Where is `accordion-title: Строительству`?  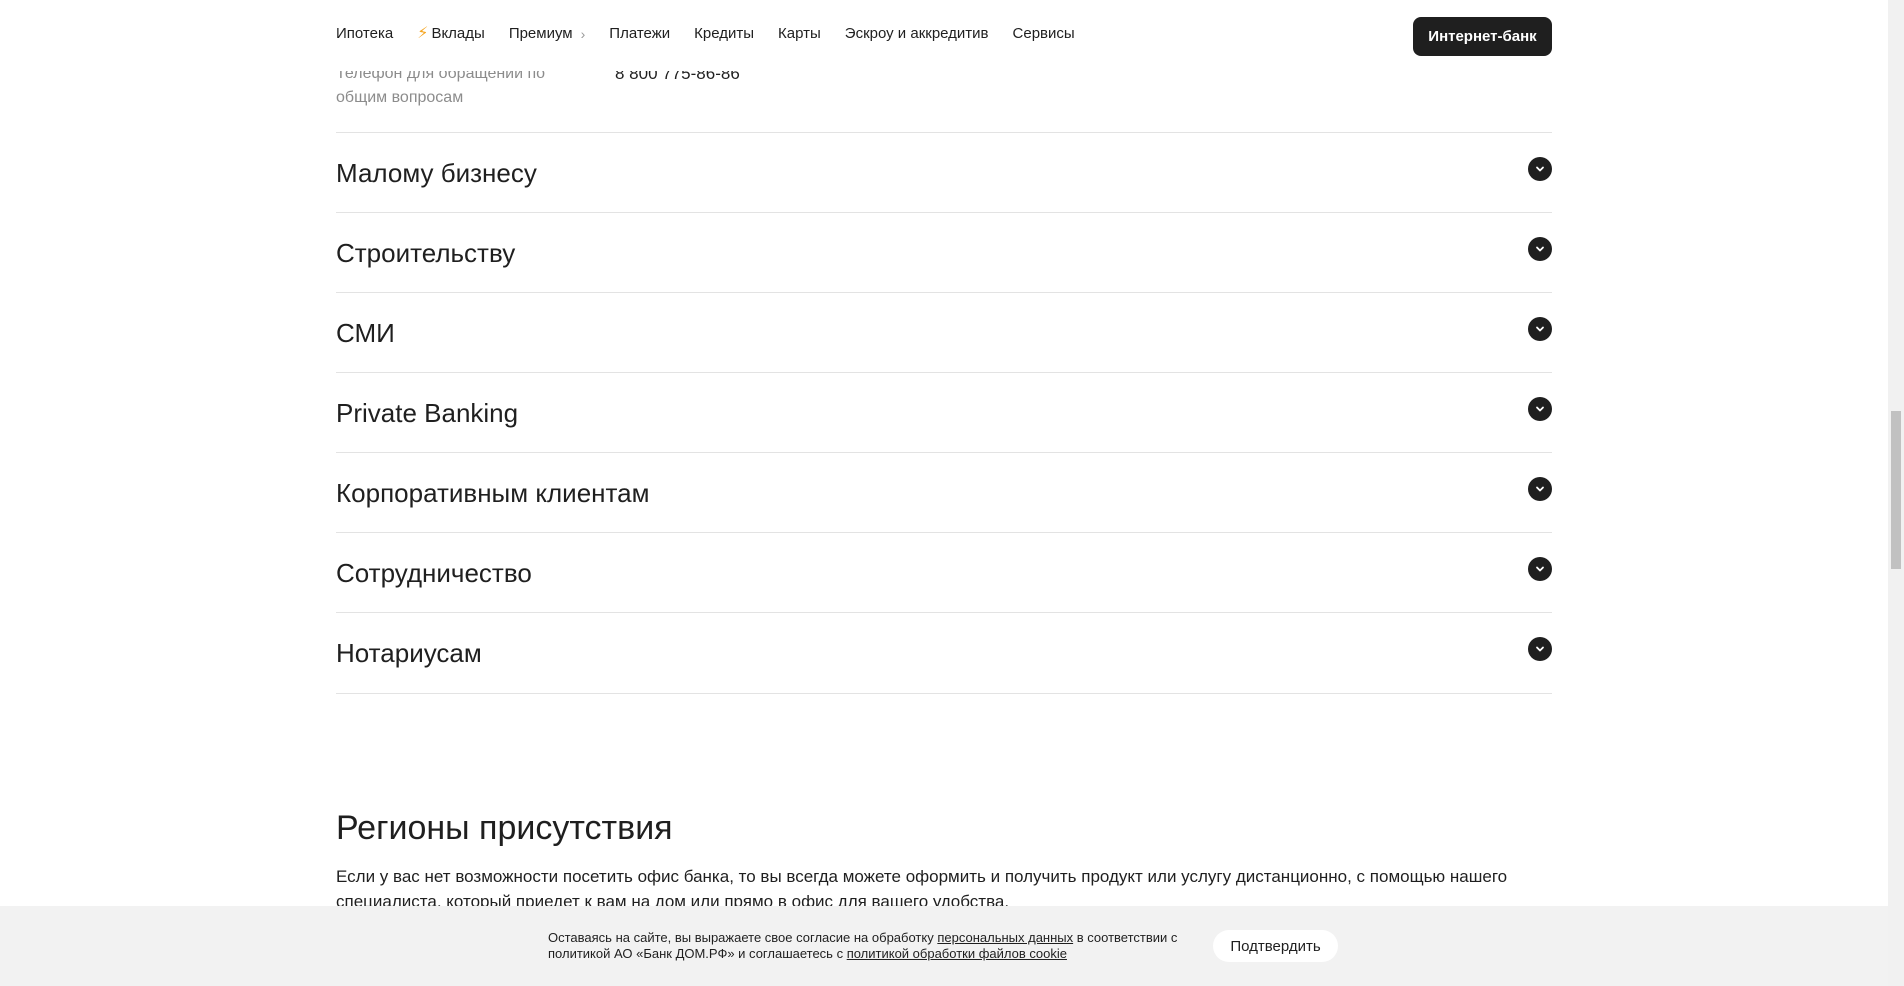
accordion-title: Строительству is located at coordinates (426, 253).